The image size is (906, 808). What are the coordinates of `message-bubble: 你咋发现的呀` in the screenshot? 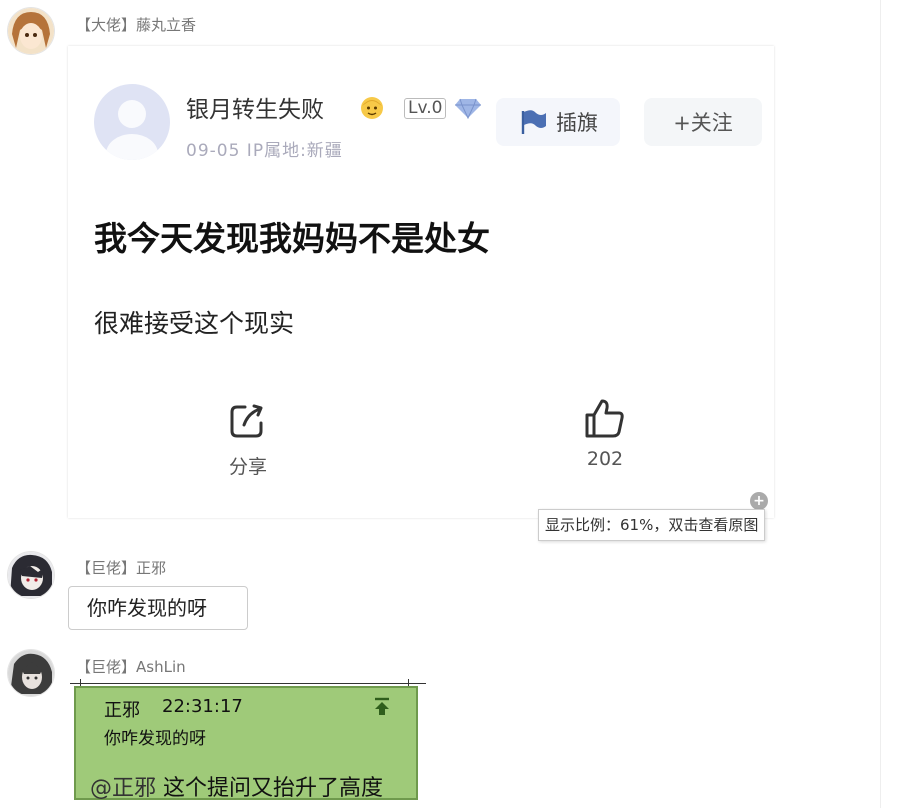 It's located at (158, 608).